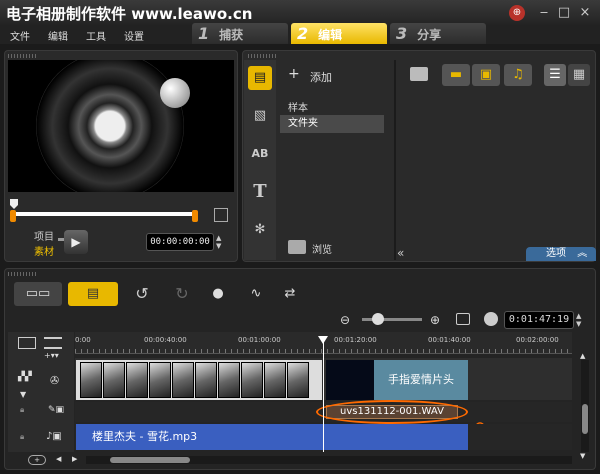 The height and width of the screenshot is (474, 600). What do you see at coordinates (93, 294) in the screenshot?
I see `timeline-view-icon: ▤` at bounding box center [93, 294].